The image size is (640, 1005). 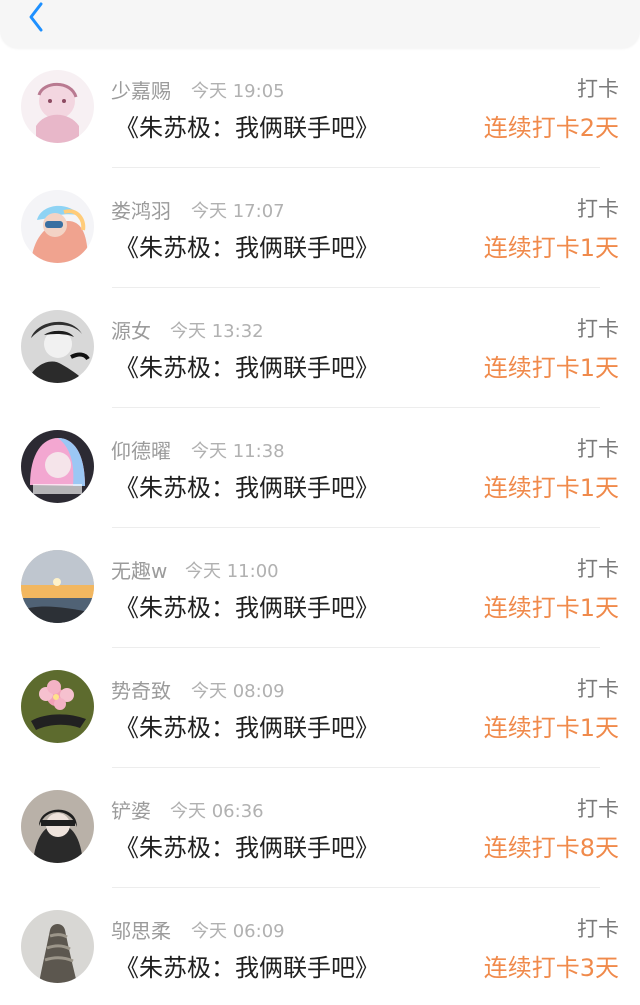 I want to click on list-item: 邬思柔 今天 06:09 《朱苏极：我俩联手吧》 打卡 连续打卡3天, so click(x=320, y=946).